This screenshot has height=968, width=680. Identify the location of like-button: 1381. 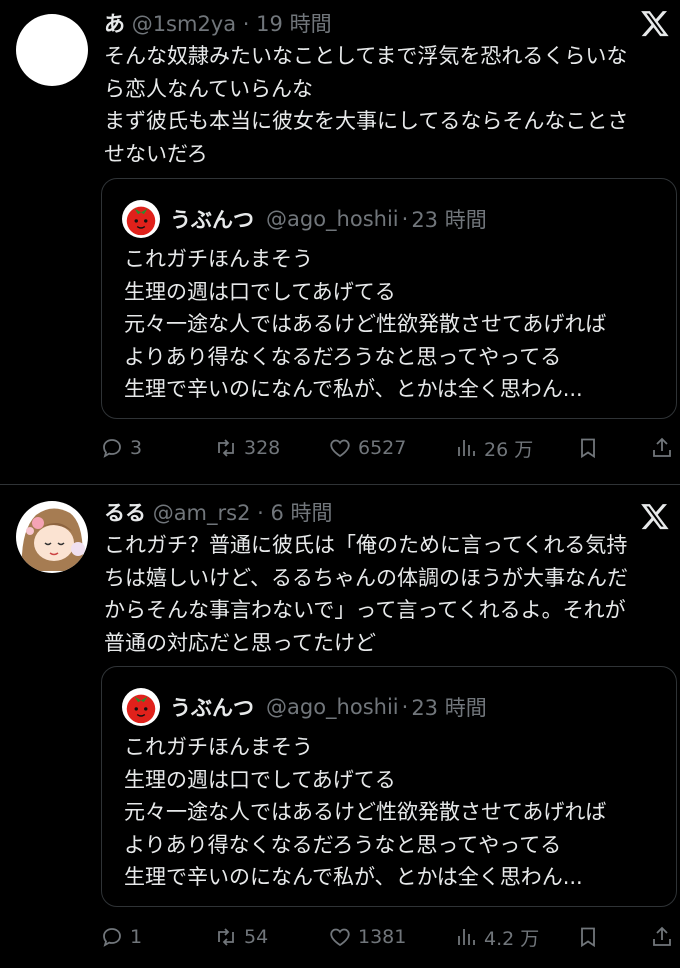
(367, 937).